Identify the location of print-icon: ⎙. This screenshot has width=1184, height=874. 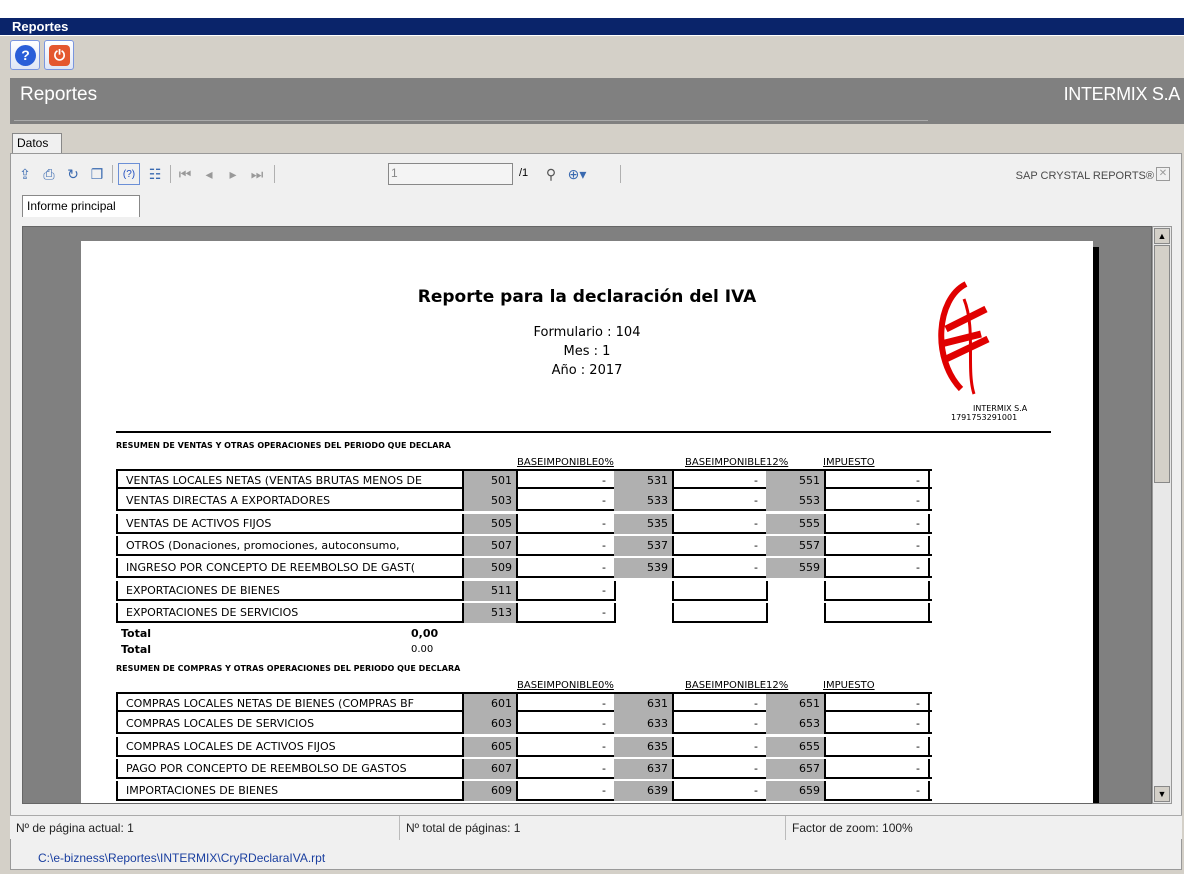
(49, 174).